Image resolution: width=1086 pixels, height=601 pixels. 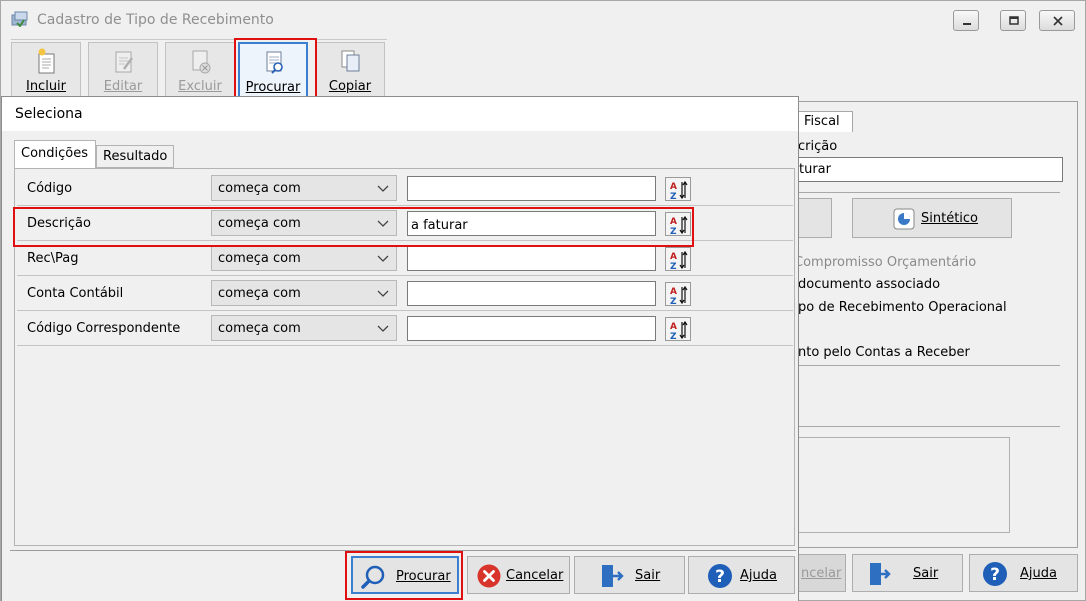 I want to click on condition-row: Descrição começa com AZ, so click(x=405, y=223).